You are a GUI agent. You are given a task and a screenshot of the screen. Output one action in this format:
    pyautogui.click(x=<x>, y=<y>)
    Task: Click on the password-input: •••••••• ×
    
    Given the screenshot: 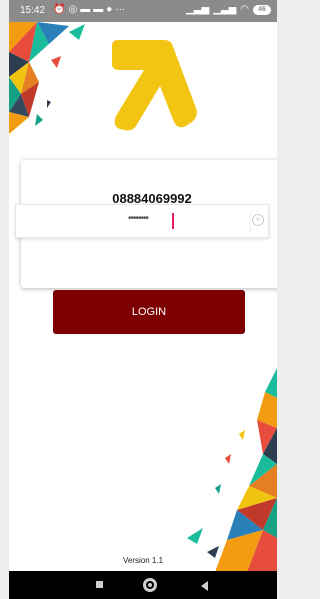 What is the action you would take?
    pyautogui.click(x=142, y=221)
    